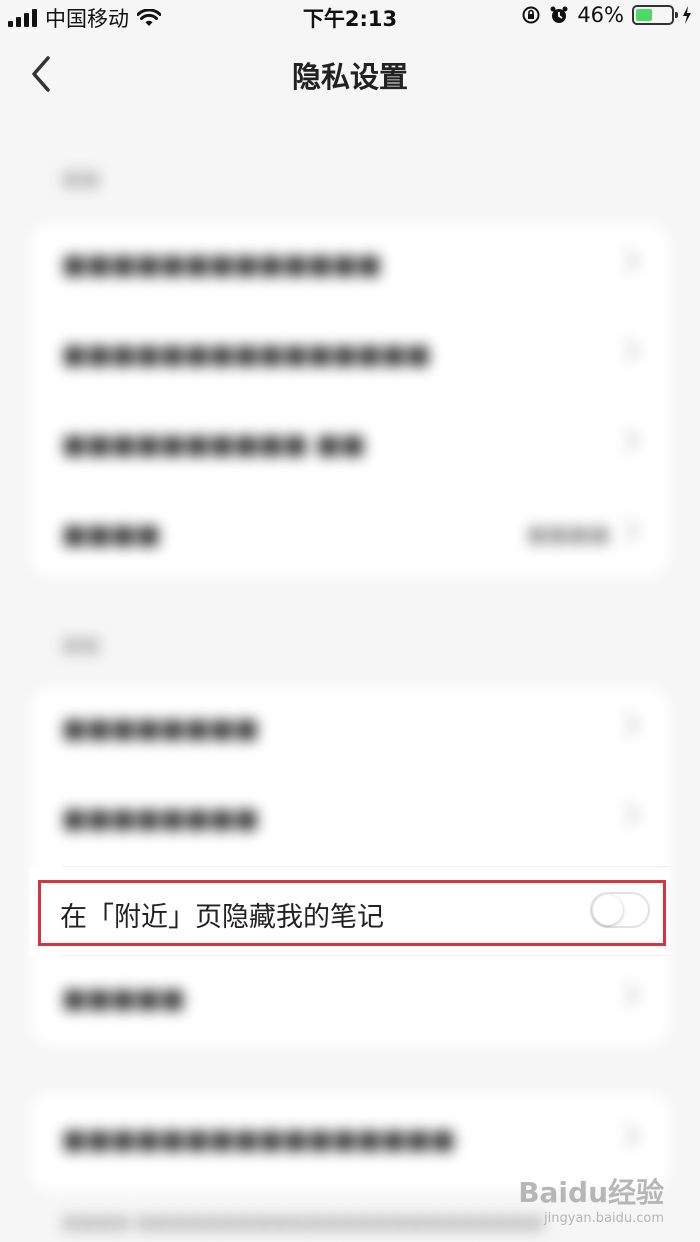 The height and width of the screenshot is (1242, 700). What do you see at coordinates (111, 535) in the screenshot?
I see `settings-row-label: ■■■■` at bounding box center [111, 535].